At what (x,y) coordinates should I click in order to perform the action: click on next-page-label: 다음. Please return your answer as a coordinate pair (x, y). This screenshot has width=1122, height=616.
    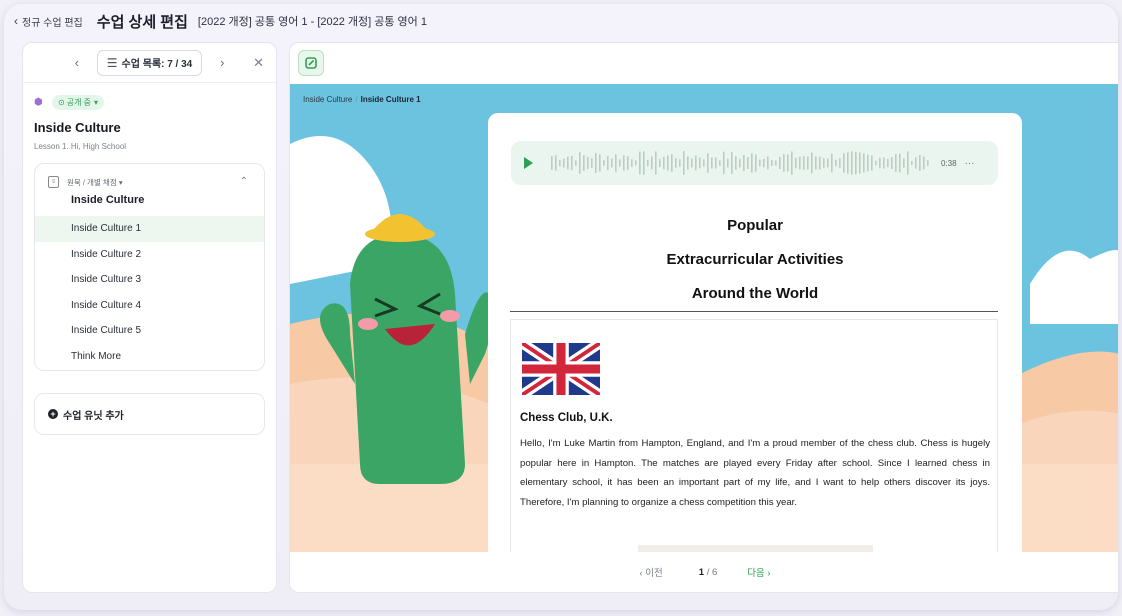
    Looking at the image, I should click on (756, 573).